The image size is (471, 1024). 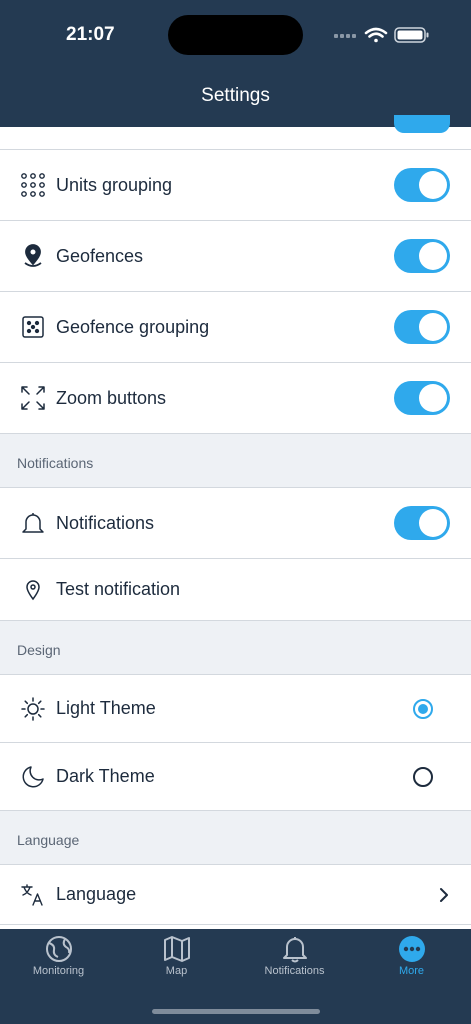 I want to click on dice-icon, so click(x=33, y=327).